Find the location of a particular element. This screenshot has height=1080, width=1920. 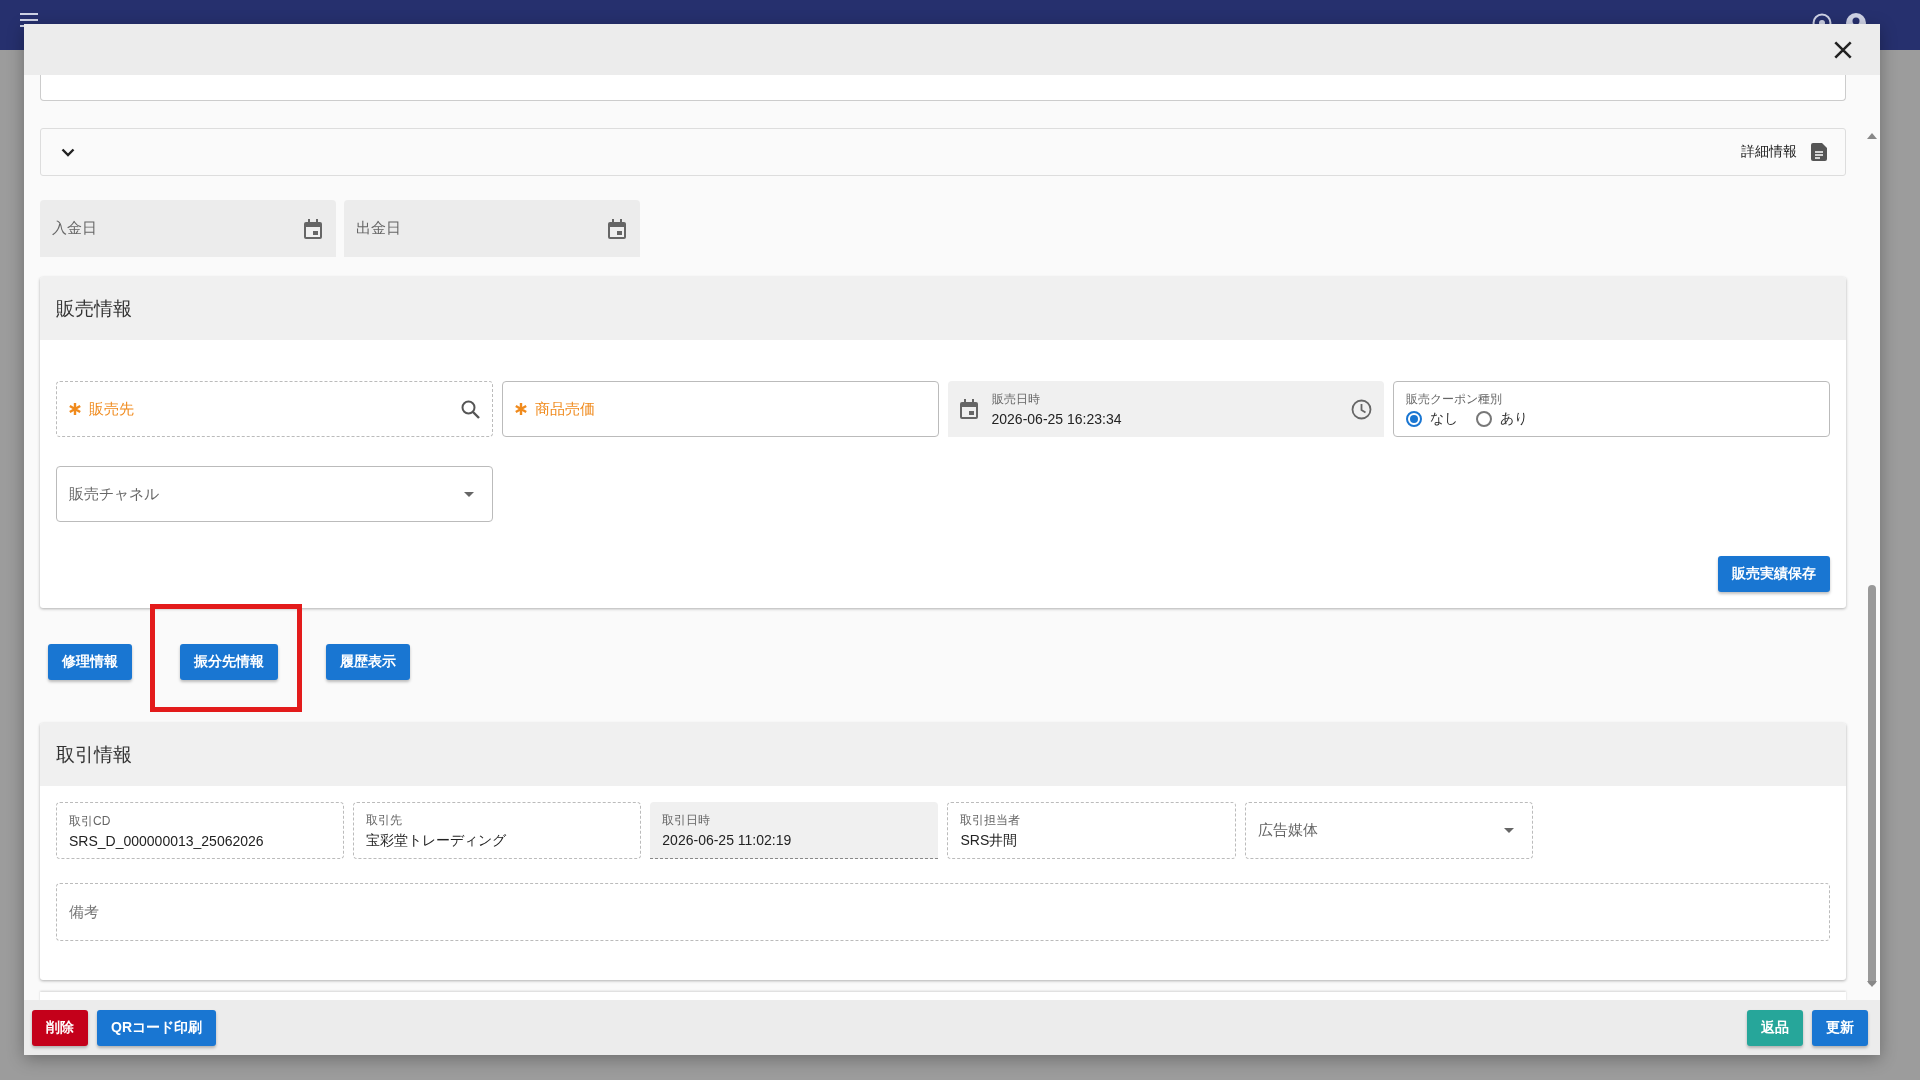

field-label: 出金日 is located at coordinates (378, 228).